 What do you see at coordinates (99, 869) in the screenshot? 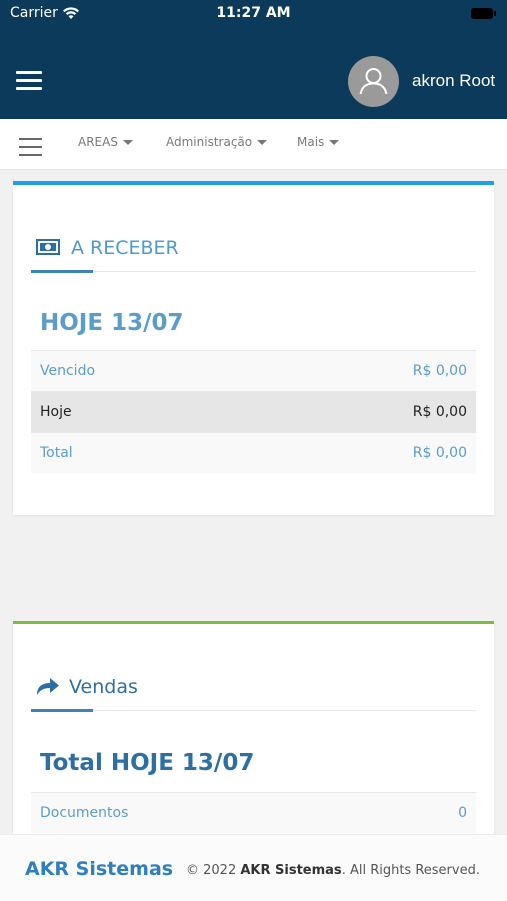
I see `footer-brand: AKR Sistemas` at bounding box center [99, 869].